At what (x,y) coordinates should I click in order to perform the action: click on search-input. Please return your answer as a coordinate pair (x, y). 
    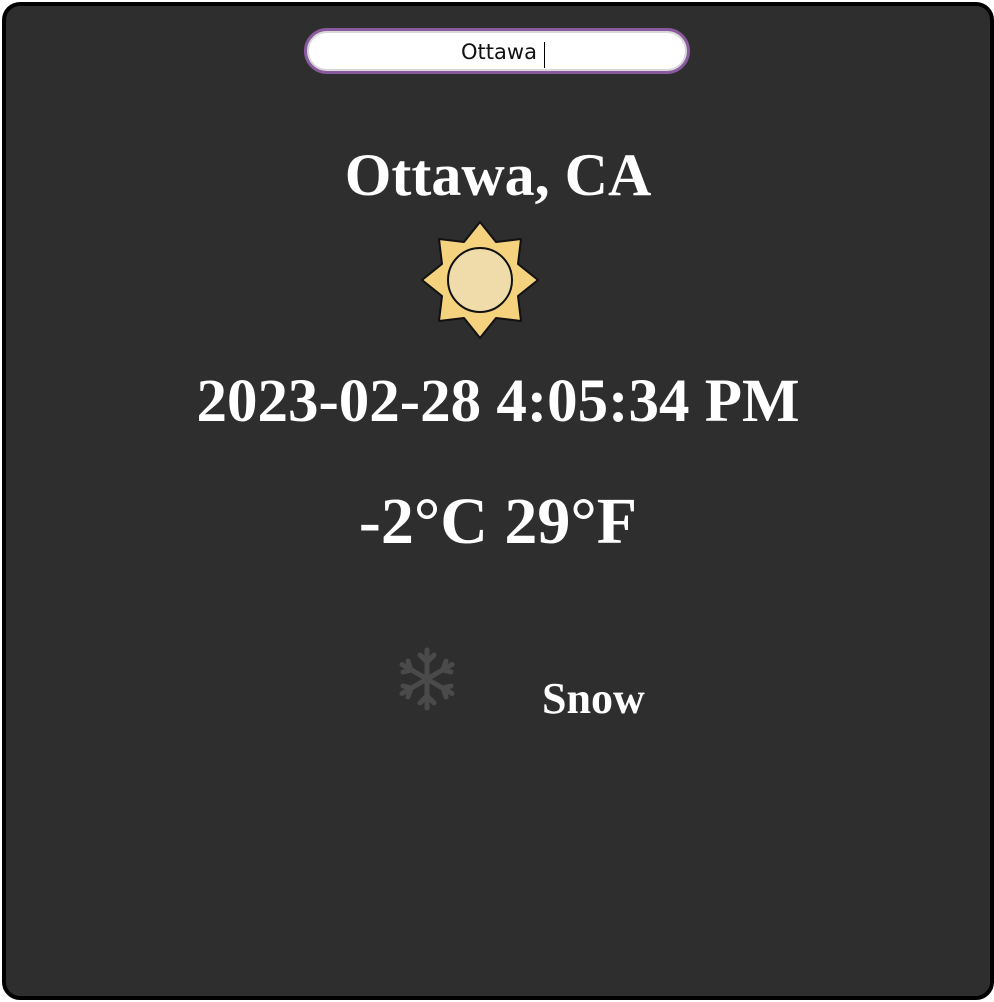
    Looking at the image, I should click on (499, 52).